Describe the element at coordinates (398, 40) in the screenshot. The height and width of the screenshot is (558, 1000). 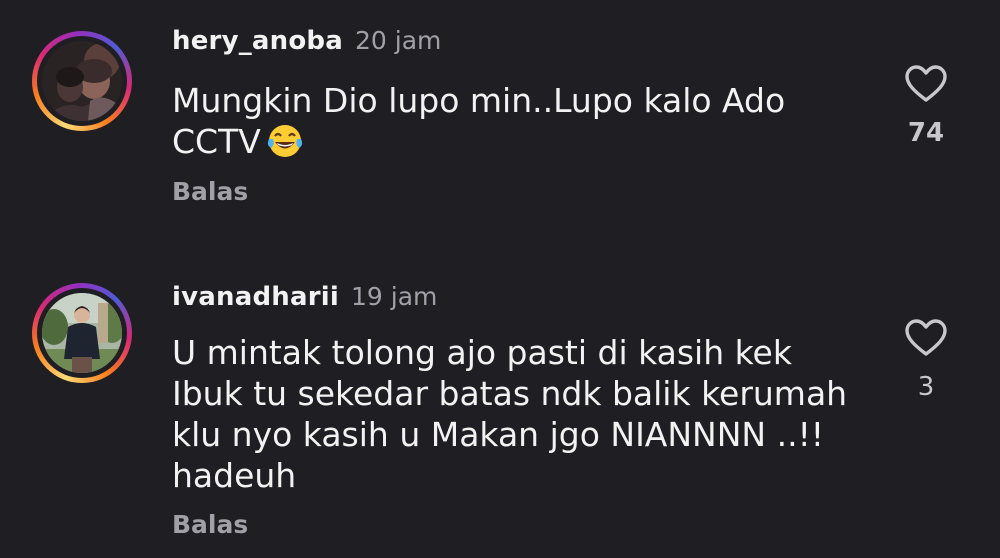
I see `timestamp: 20 jam` at that location.